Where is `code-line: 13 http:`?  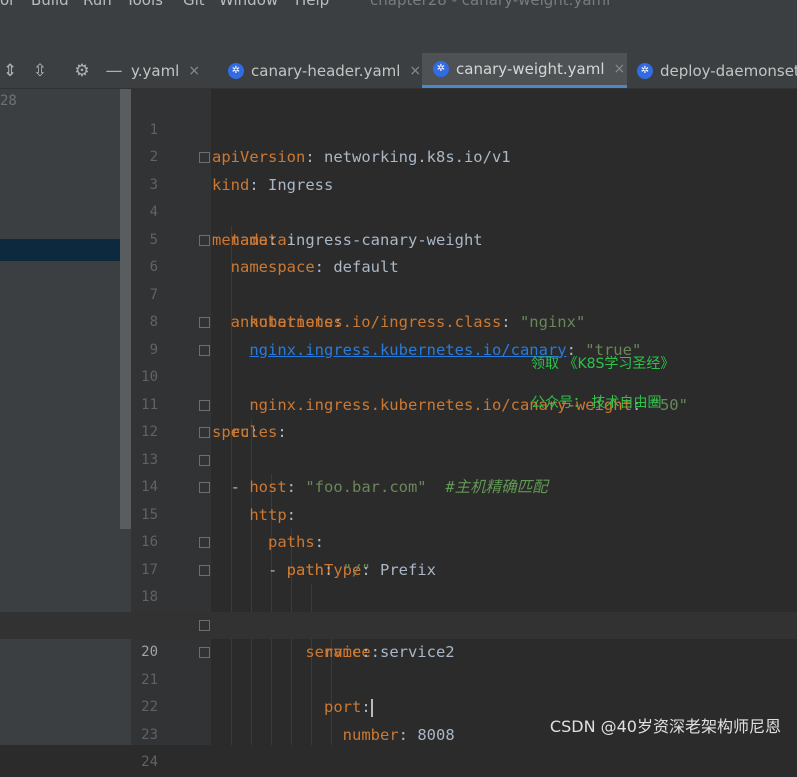
code-line: 13 http: is located at coordinates (398, 471).